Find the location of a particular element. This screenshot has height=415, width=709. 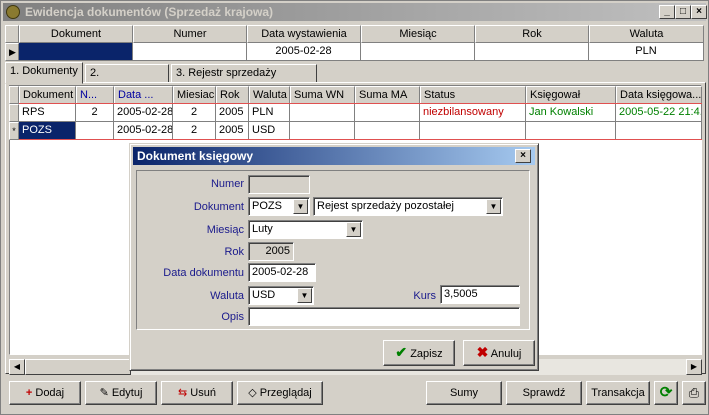

rok-field: 2005 is located at coordinates (271, 251).